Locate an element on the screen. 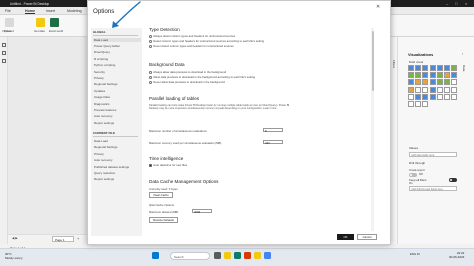 The width and height of the screenshot is (474, 266). clustered-bar-icon is located at coordinates (425, 68).